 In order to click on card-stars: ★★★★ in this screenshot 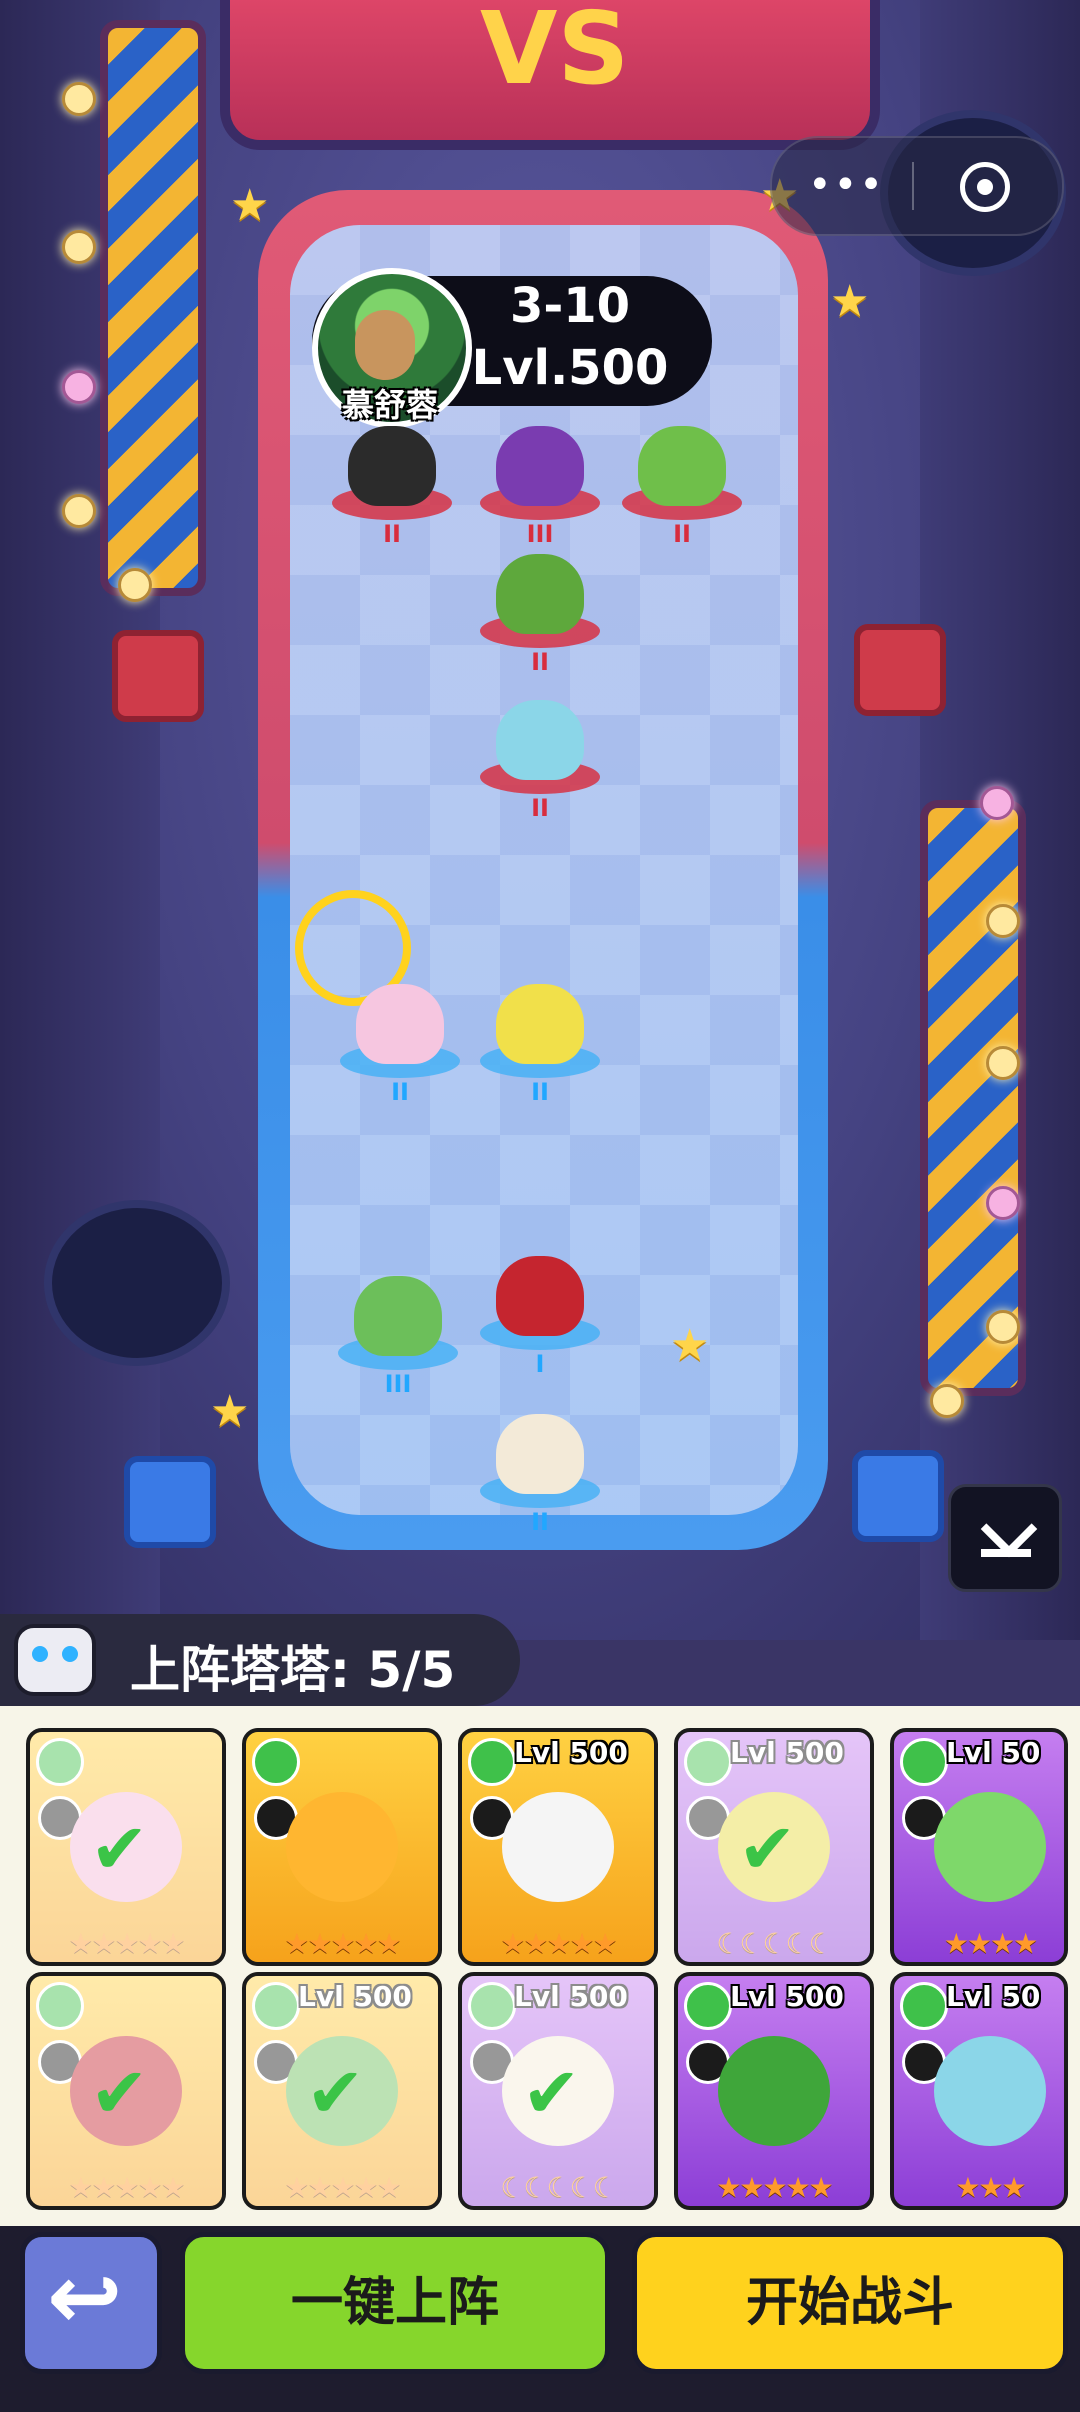, I will do `click(990, 1943)`.